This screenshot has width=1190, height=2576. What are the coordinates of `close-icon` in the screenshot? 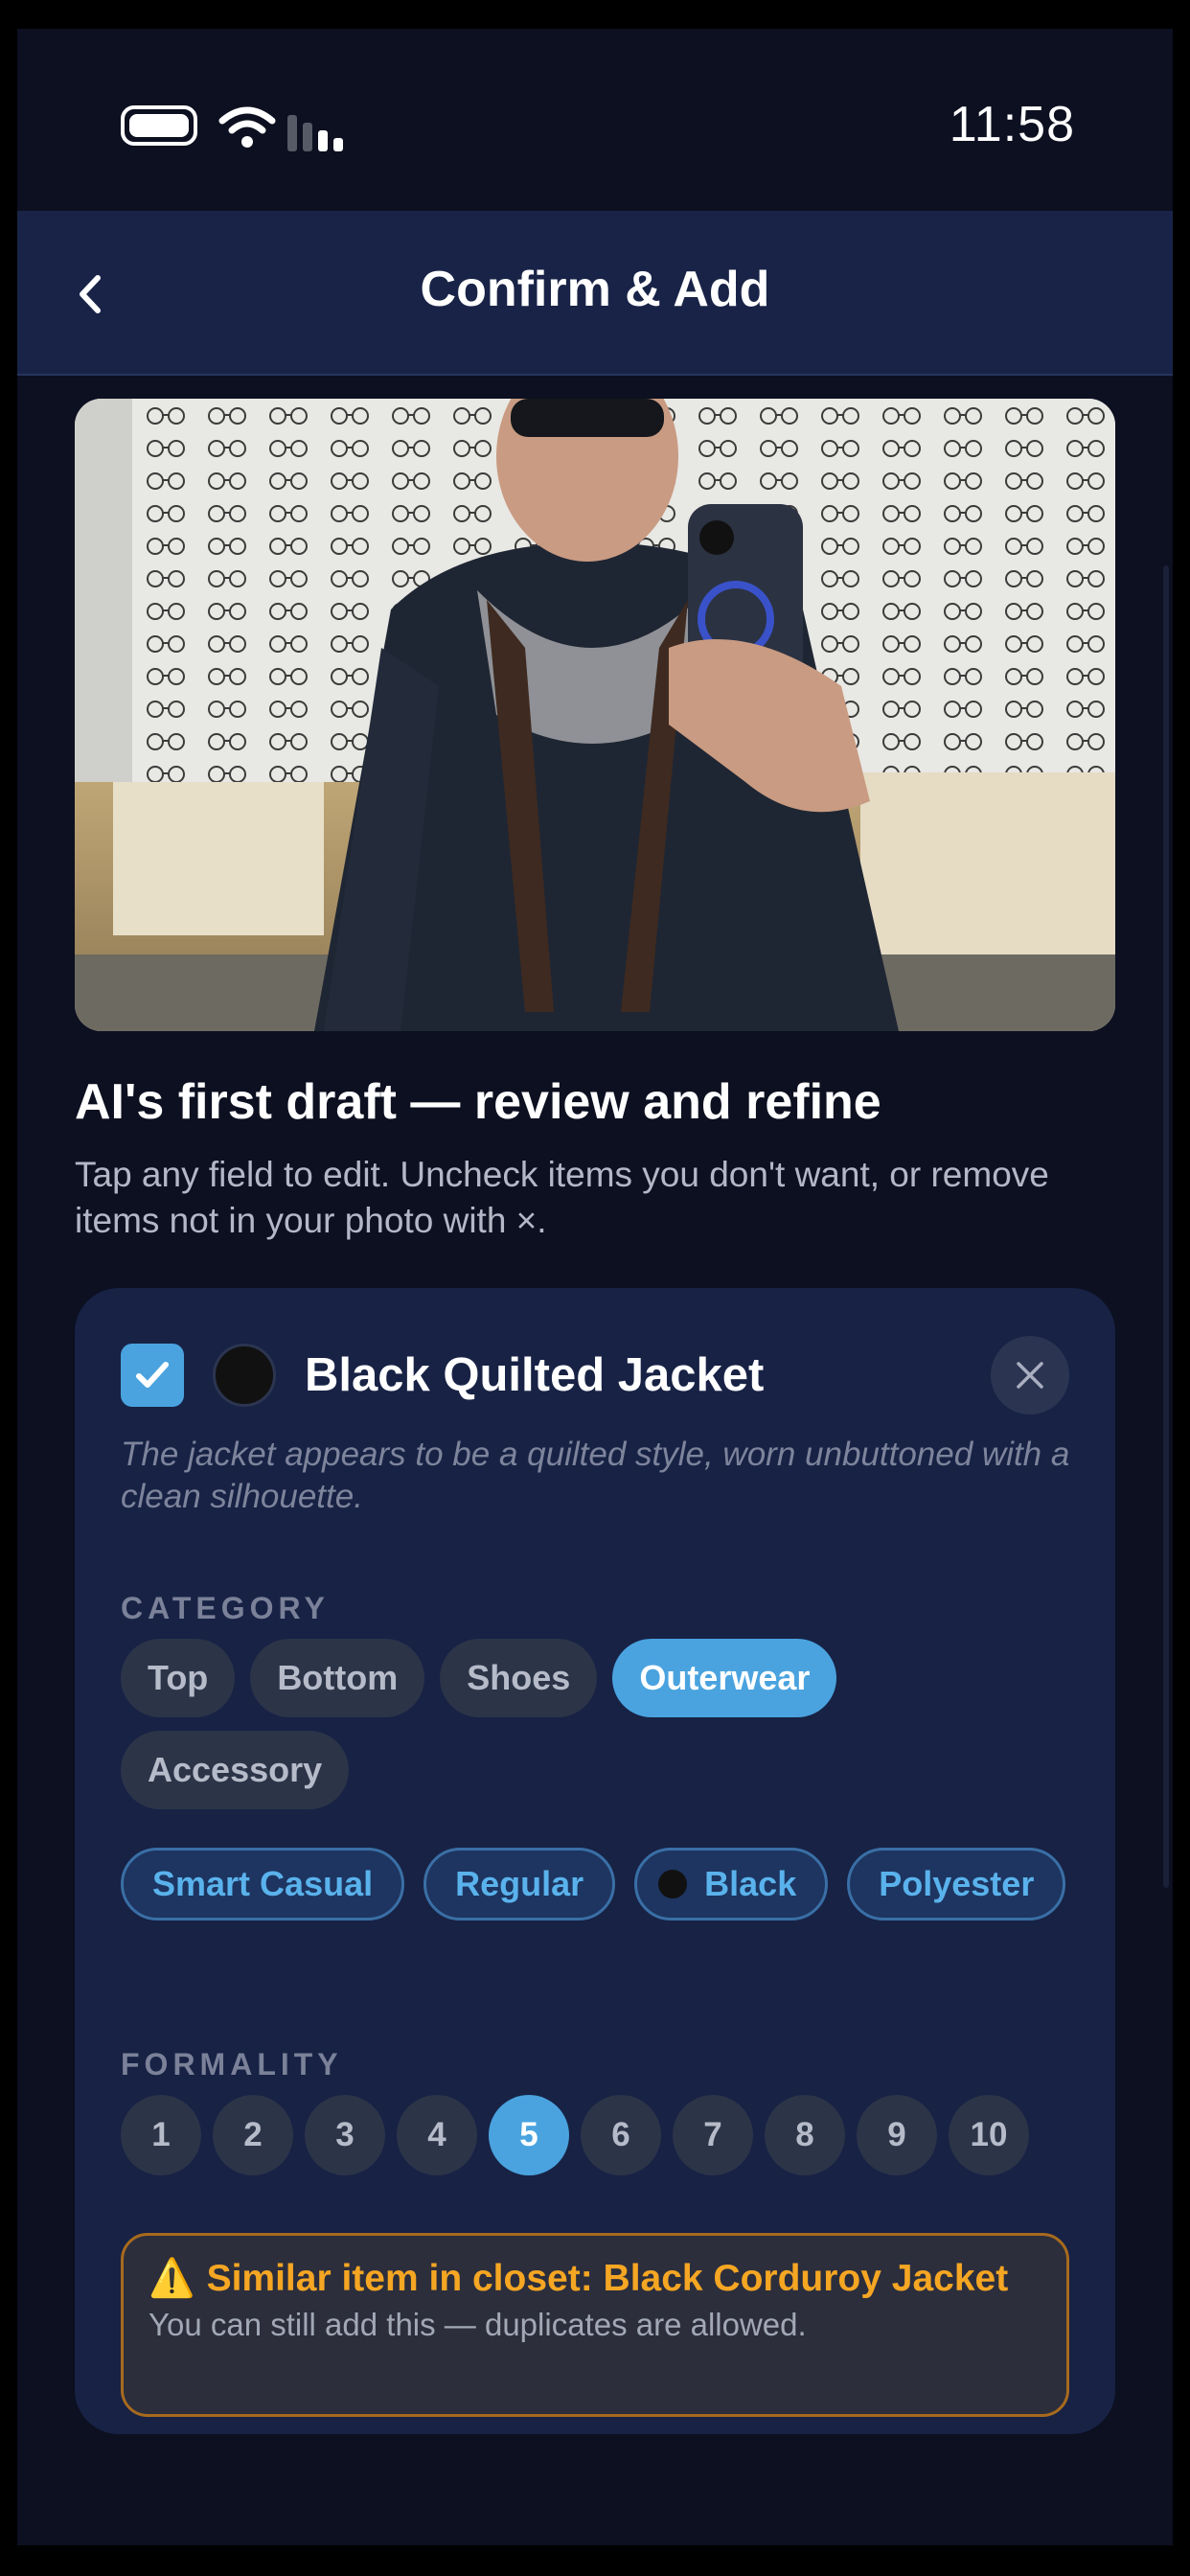 It's located at (1030, 1375).